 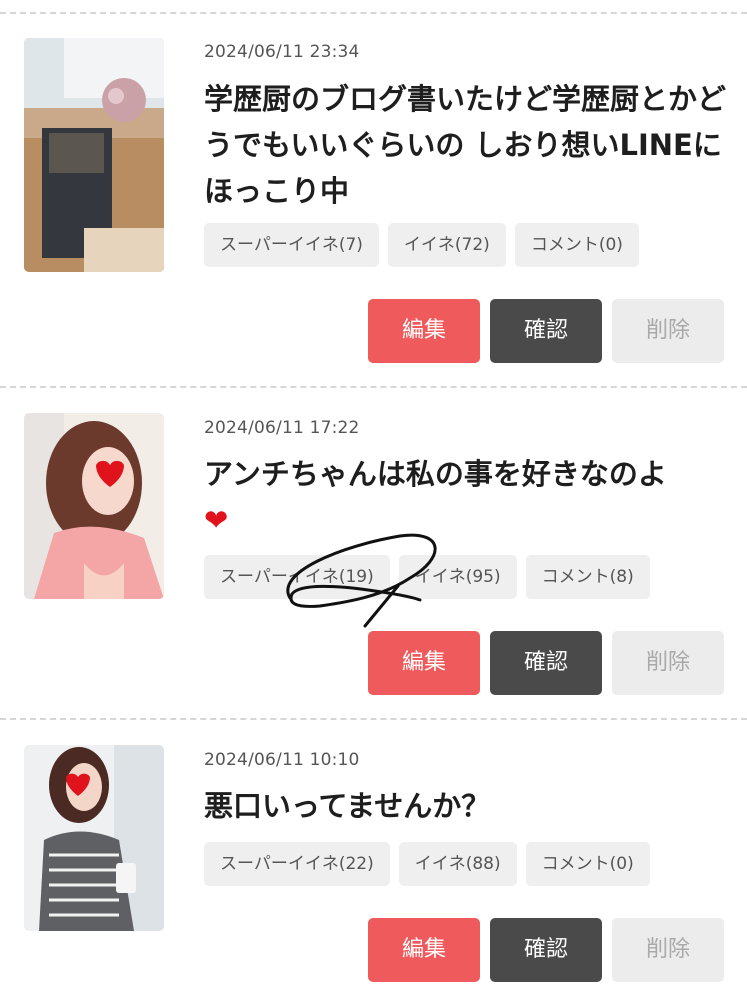 What do you see at coordinates (282, 52) in the screenshot?
I see `post-date: 2024/06/11 23:34` at bounding box center [282, 52].